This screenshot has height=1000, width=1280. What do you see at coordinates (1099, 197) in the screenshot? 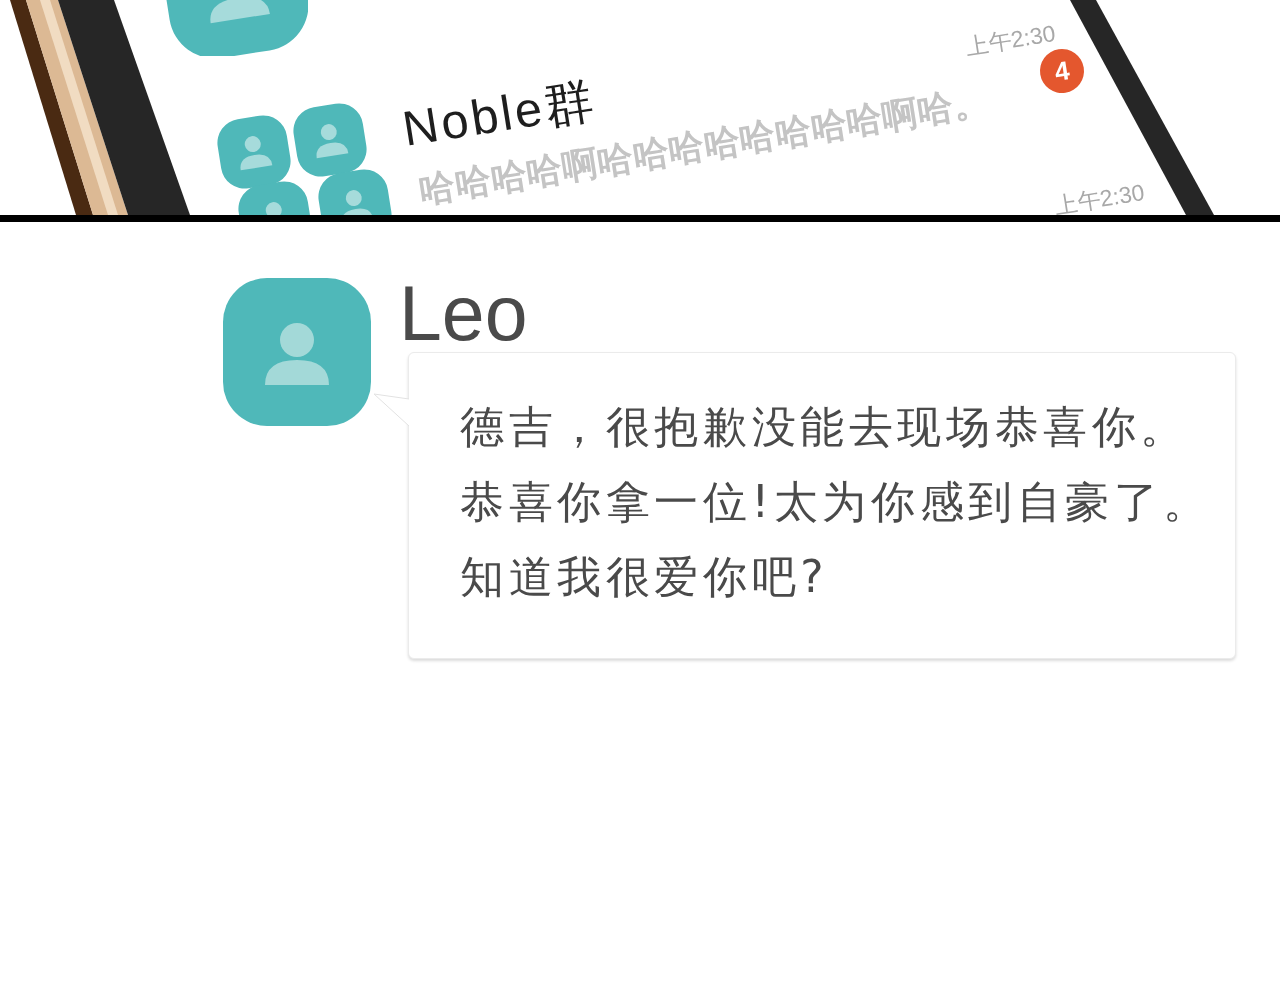
I see `message-time: 上午2:30` at bounding box center [1099, 197].